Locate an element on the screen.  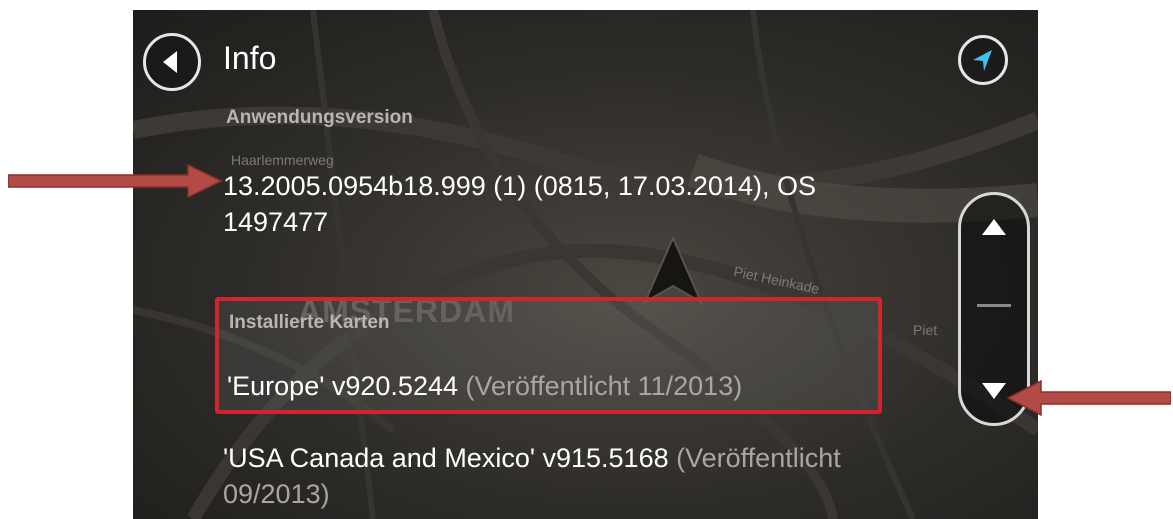
map-name: 'Europe' v920.5244 is located at coordinates (342, 386).